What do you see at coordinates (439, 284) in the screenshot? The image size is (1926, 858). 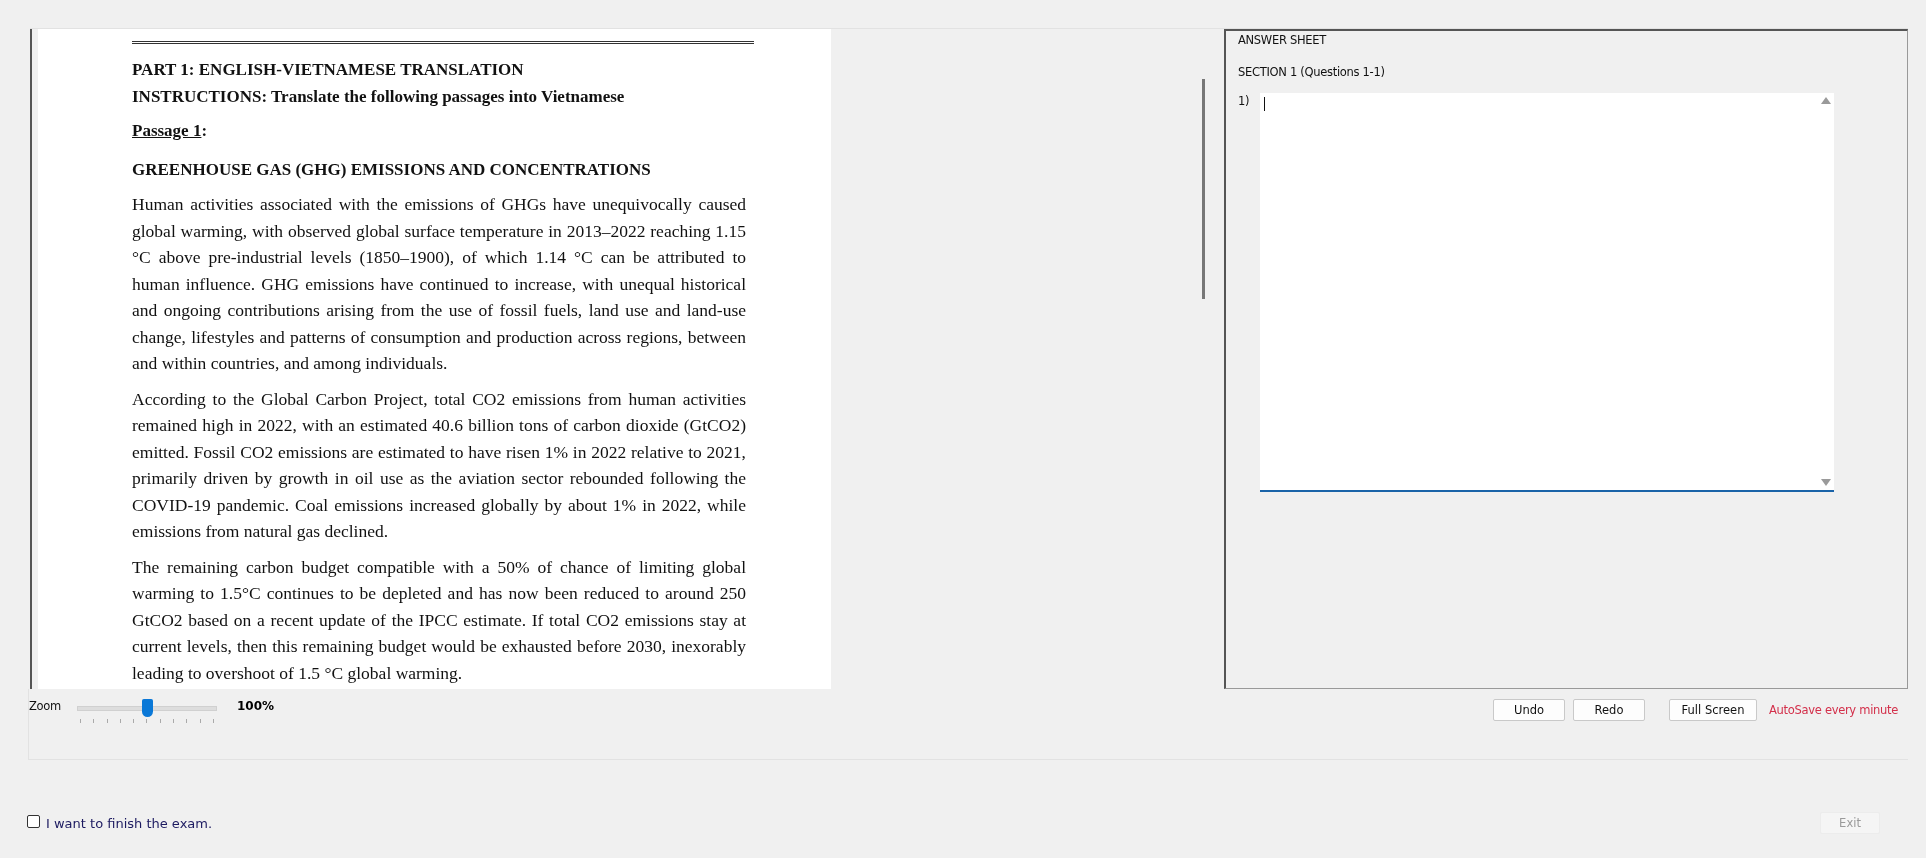 I see `passage-paragraph: Human activities associated with the emissions of GHGs have unequivocally caused global warming, with observed global surface temperature in 2013–2022 reaching 1.15 °C above pre-industrial levels (1850–1900), of which 1.14 °C can be attributed to human influence. GHG emissions have continued to increase, with unequal historical and ongoing contributions arising from the use of fossil fuels, land use and land-use change, lifestyles and patterns of consumption and production across regions, between and within countries, and among individuals.` at bounding box center [439, 284].